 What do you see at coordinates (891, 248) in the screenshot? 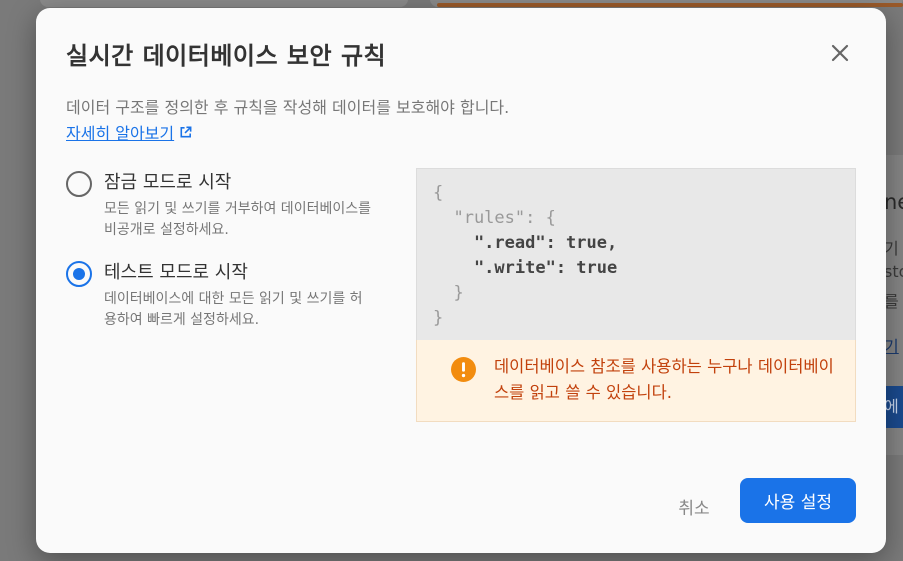
I see `background-text: 기` at bounding box center [891, 248].